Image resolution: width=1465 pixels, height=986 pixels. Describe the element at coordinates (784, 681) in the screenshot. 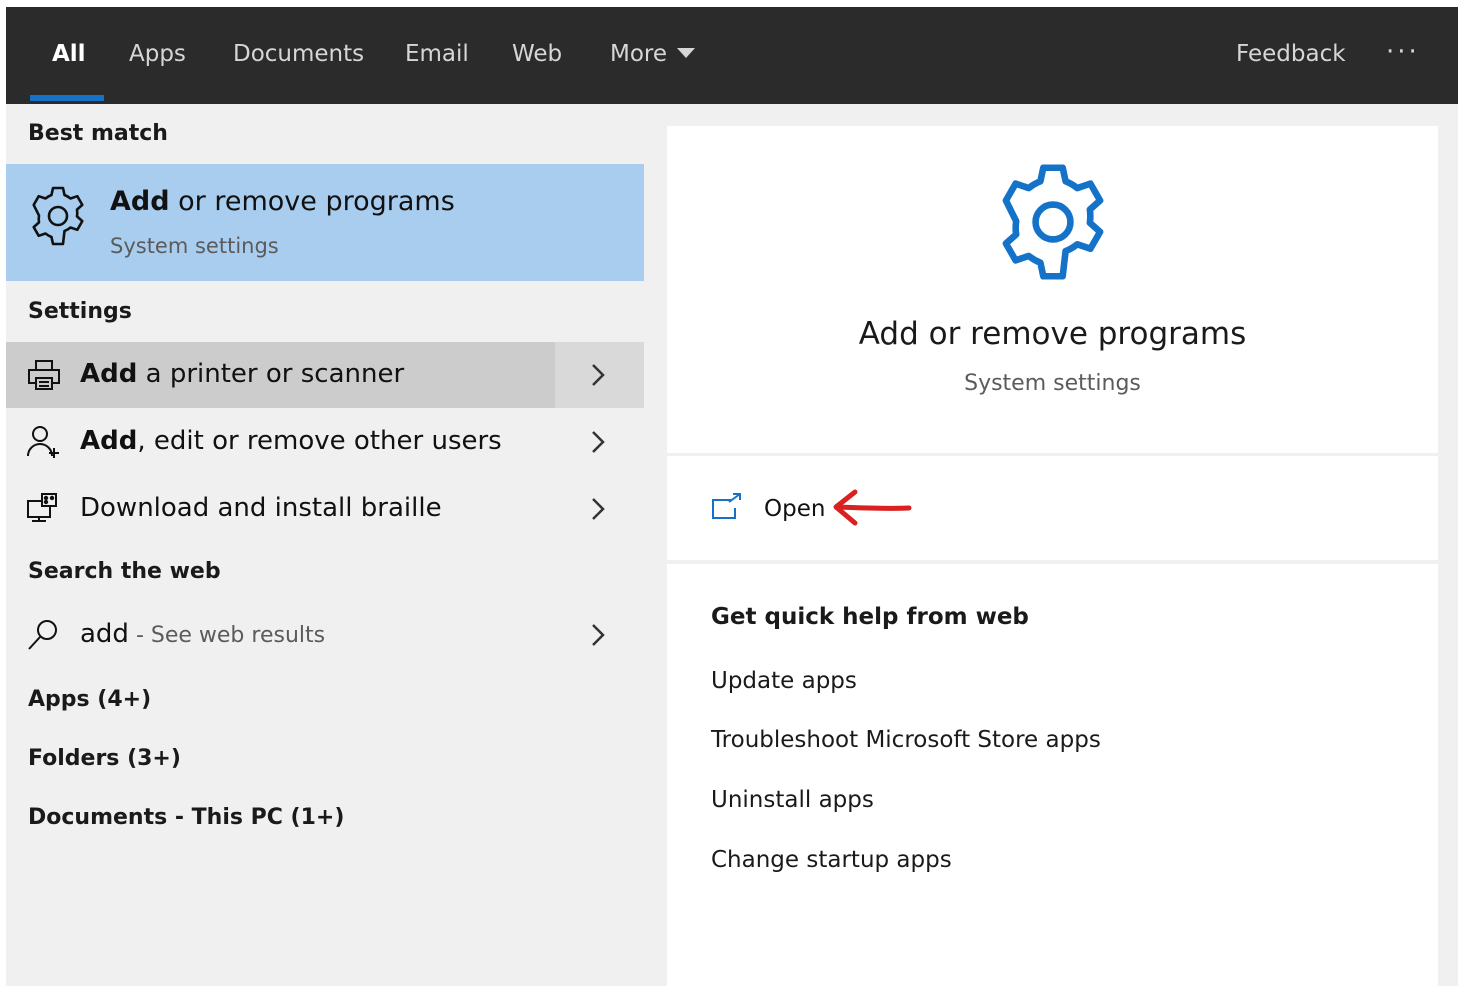

I see `help-link-update-apps: Update apps` at that location.